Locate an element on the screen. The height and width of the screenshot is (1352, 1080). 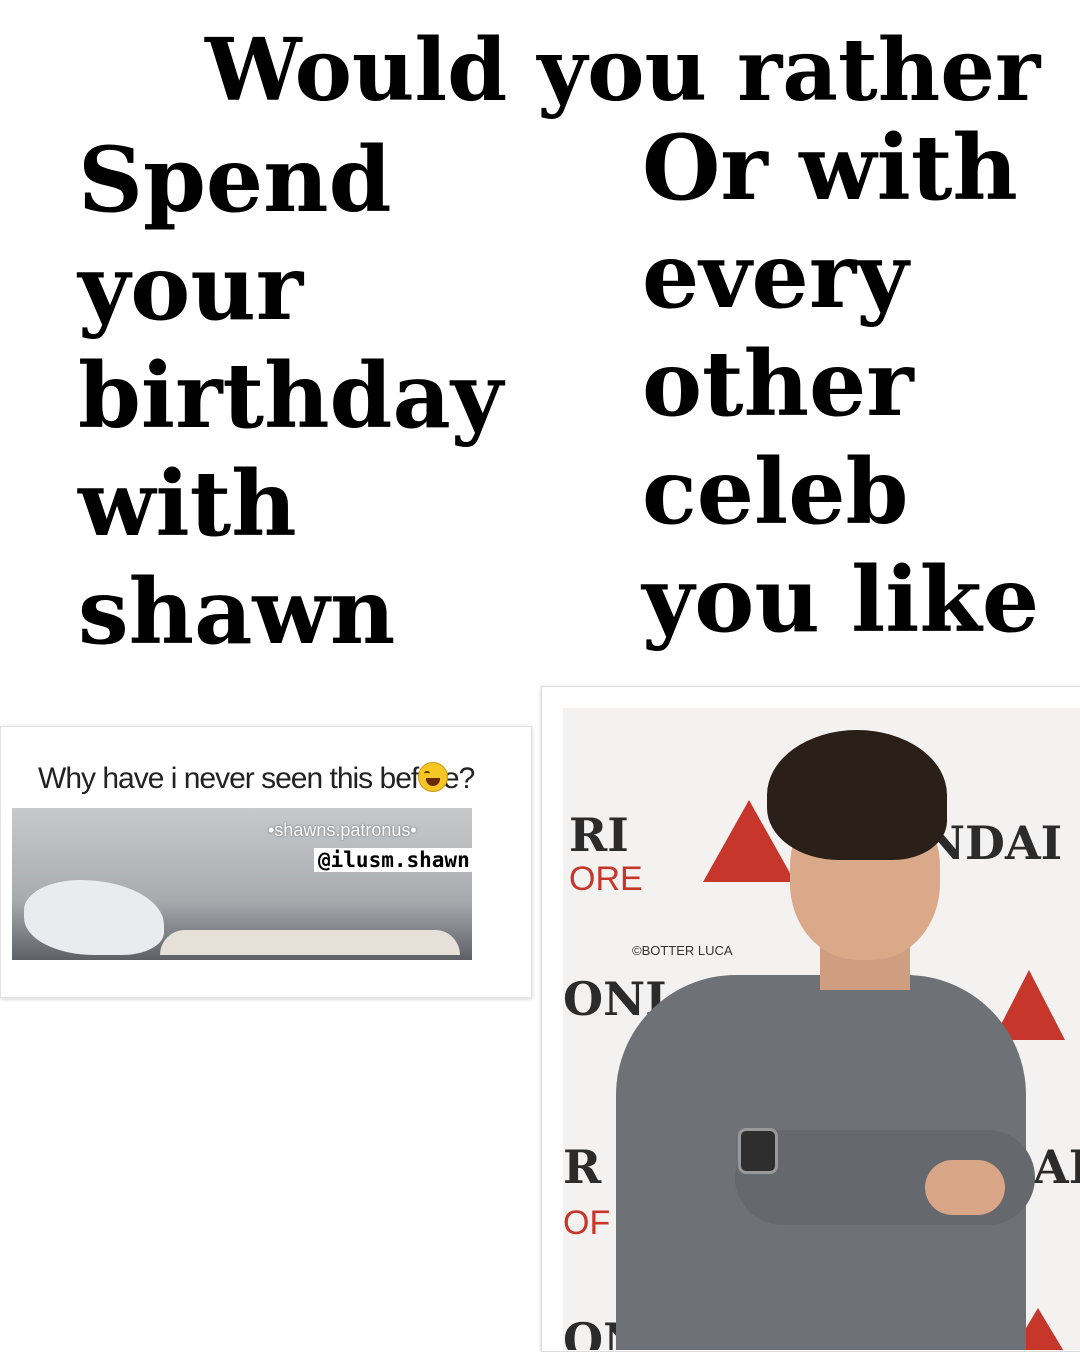
backdrop-text: R is located at coordinates (582, 1167).